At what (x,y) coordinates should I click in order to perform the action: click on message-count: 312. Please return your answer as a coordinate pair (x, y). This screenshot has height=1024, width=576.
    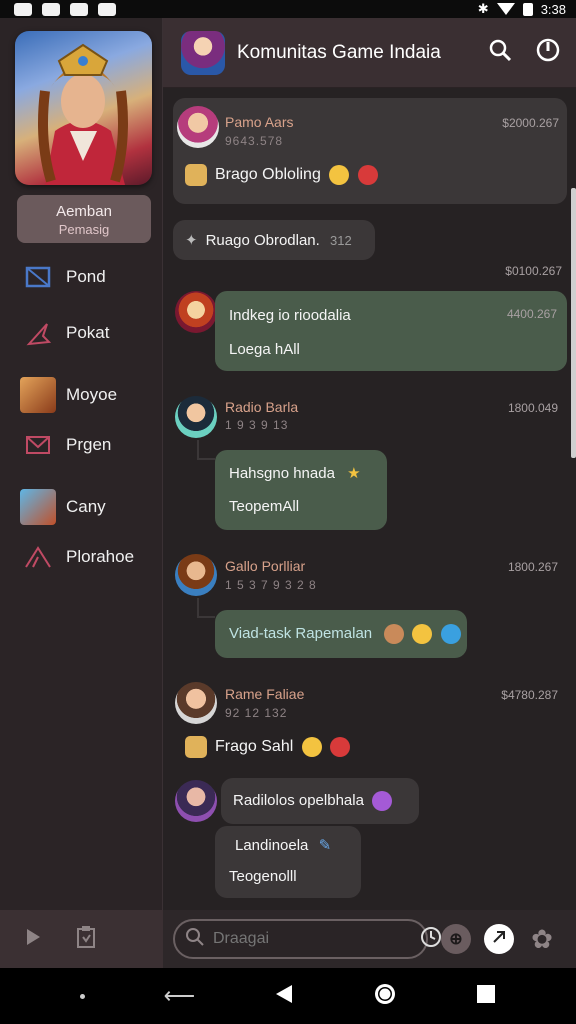
    Looking at the image, I should click on (341, 240).